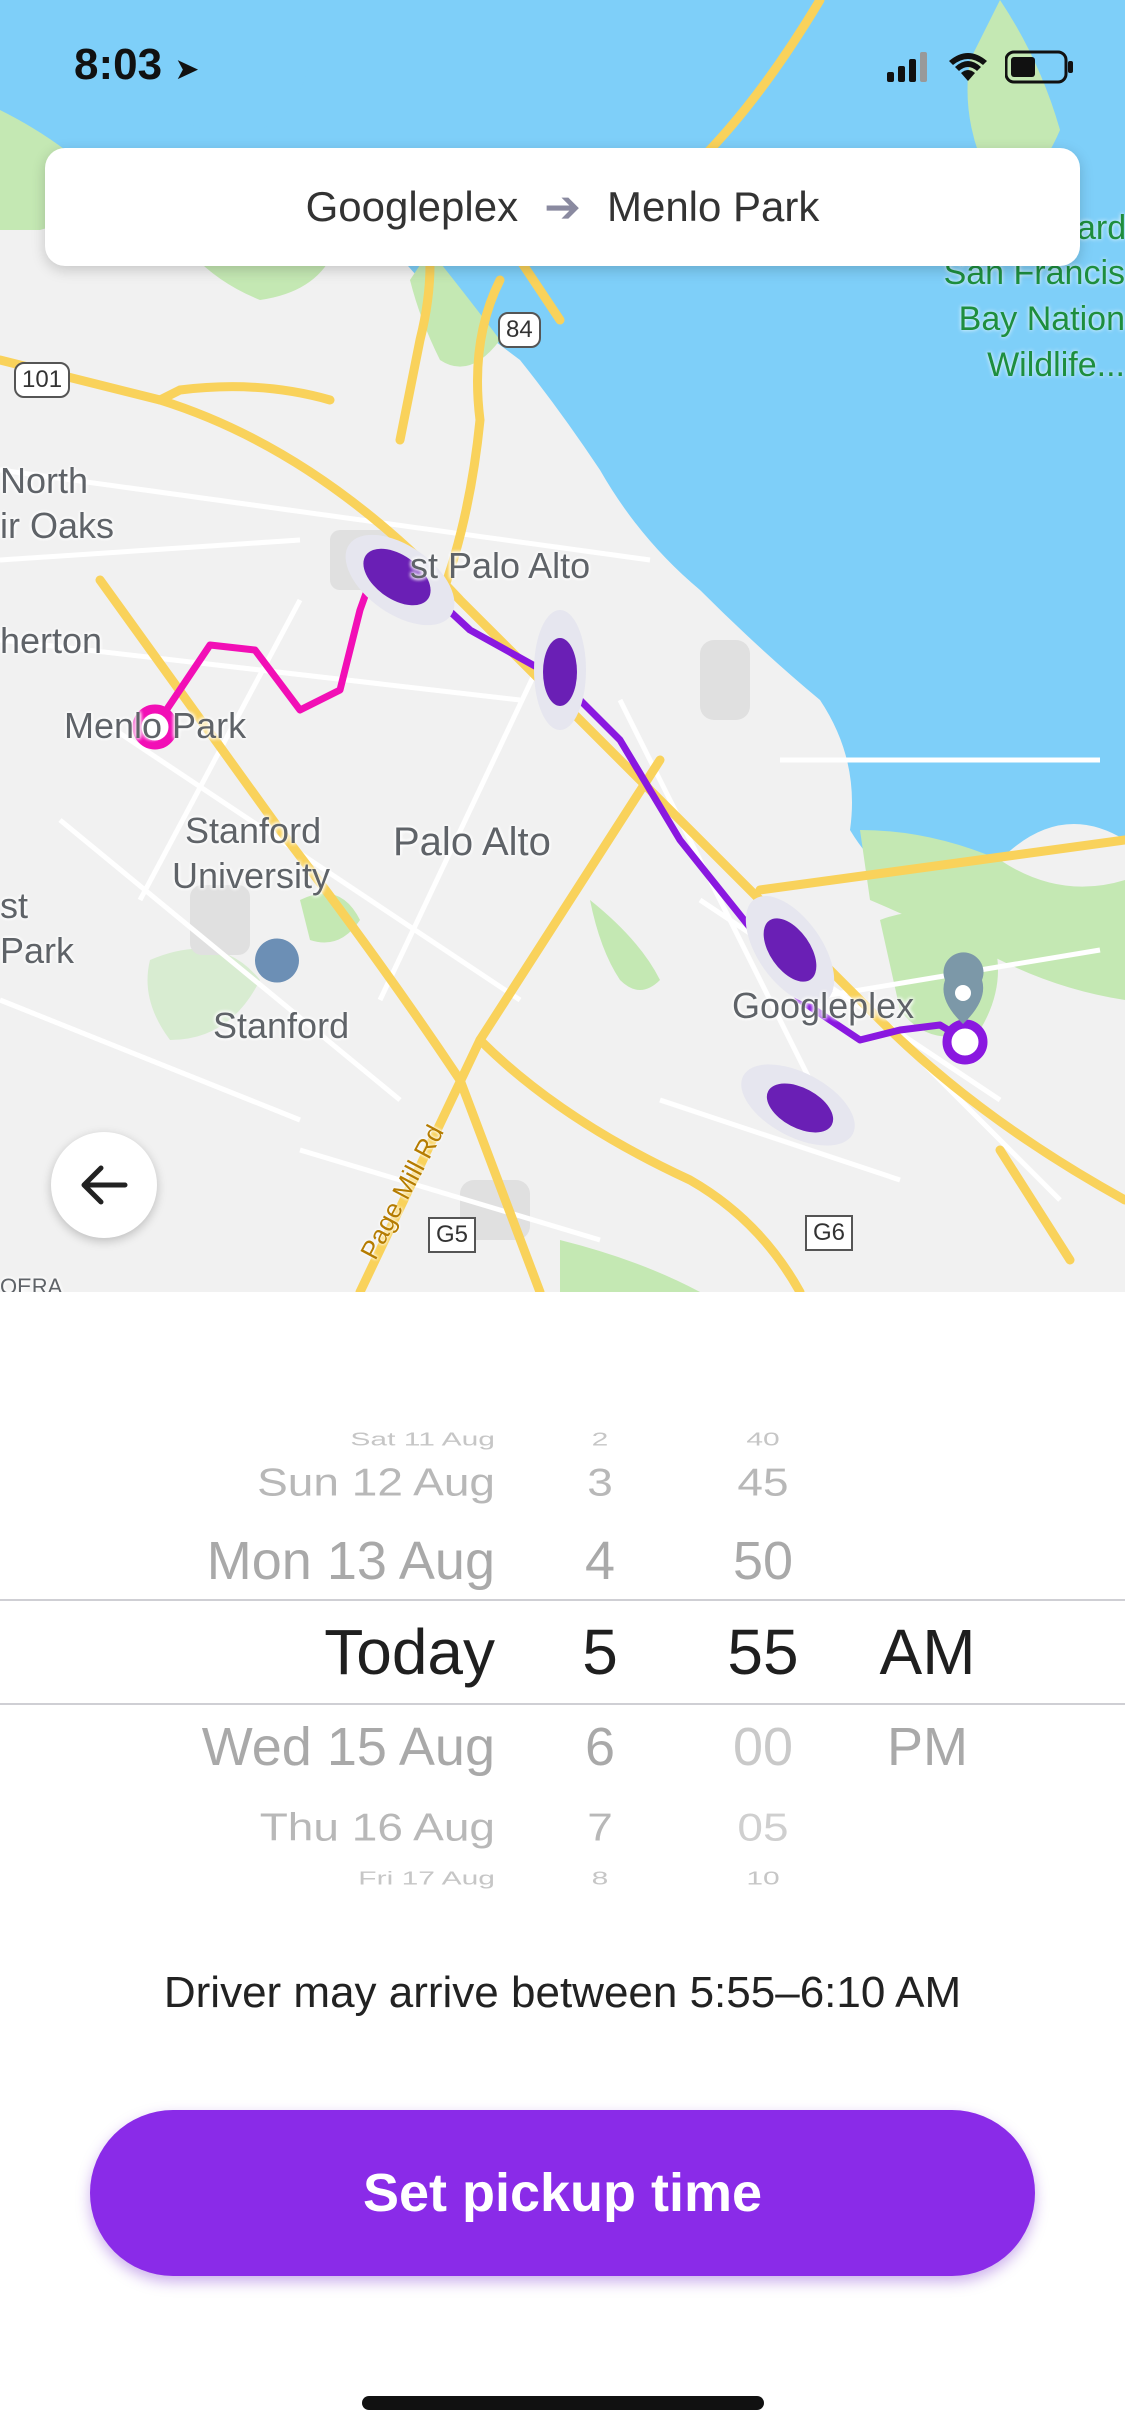 The image size is (1125, 2436). What do you see at coordinates (600, 1827) in the screenshot?
I see `picker-hour: 7` at bounding box center [600, 1827].